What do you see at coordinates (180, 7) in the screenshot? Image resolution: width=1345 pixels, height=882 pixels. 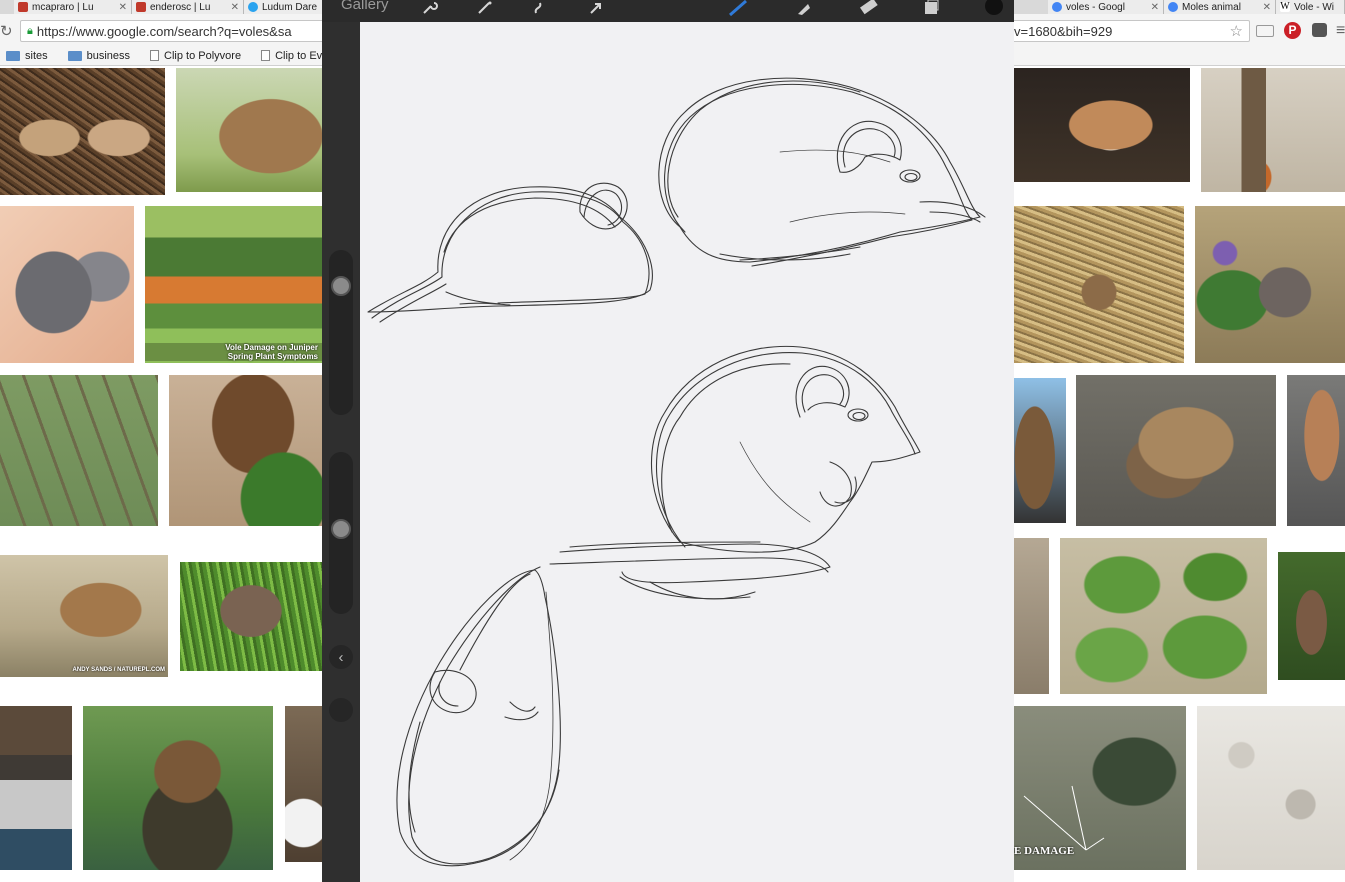 I see `tab-title: enderosc | Lu` at bounding box center [180, 7].